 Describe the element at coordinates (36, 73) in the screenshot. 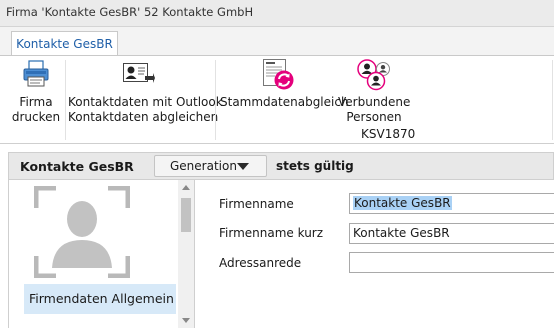

I see `printer-icon` at that location.